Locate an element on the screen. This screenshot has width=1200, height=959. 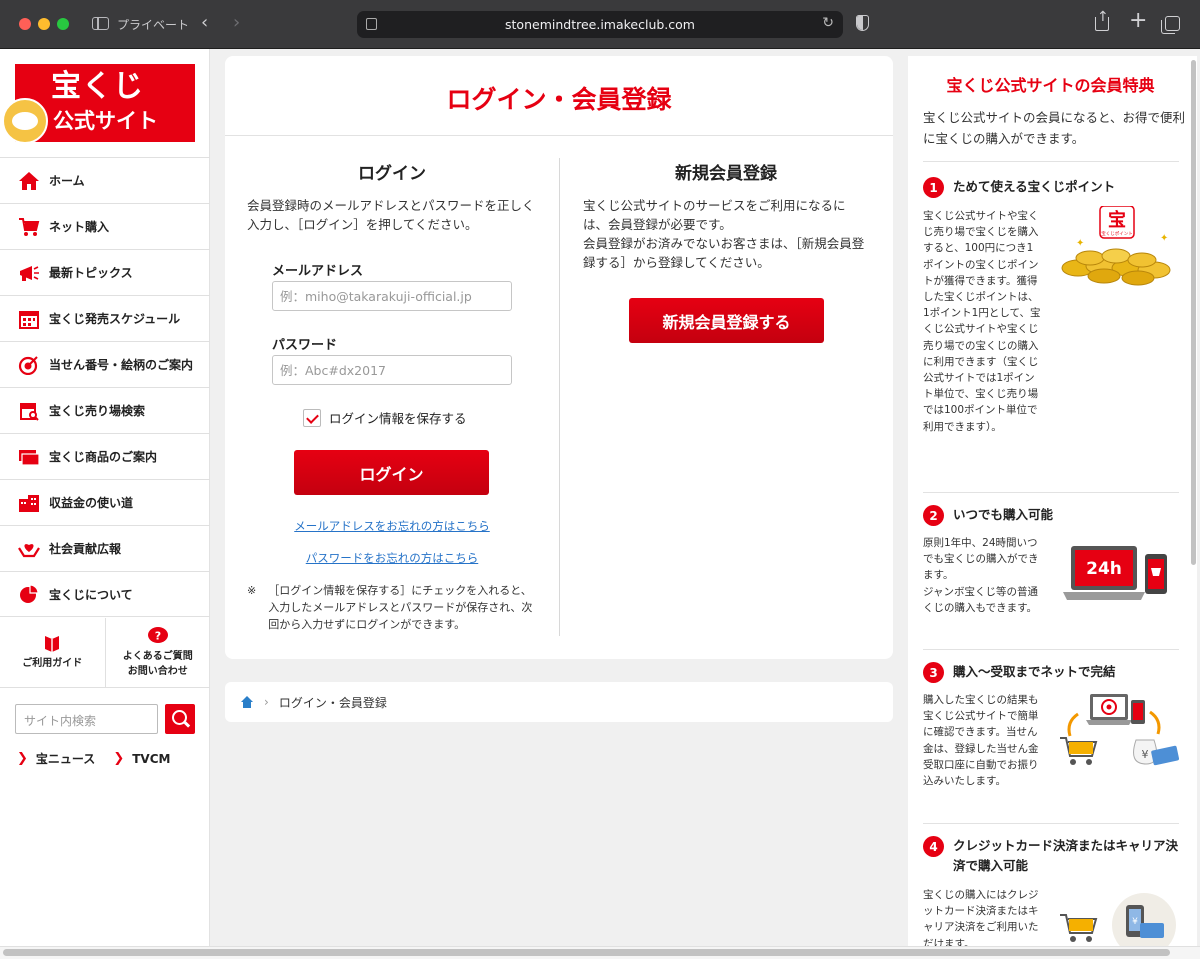
sidebar-item-label: 宝くじ発売スケジュール is located at coordinates (115, 319).